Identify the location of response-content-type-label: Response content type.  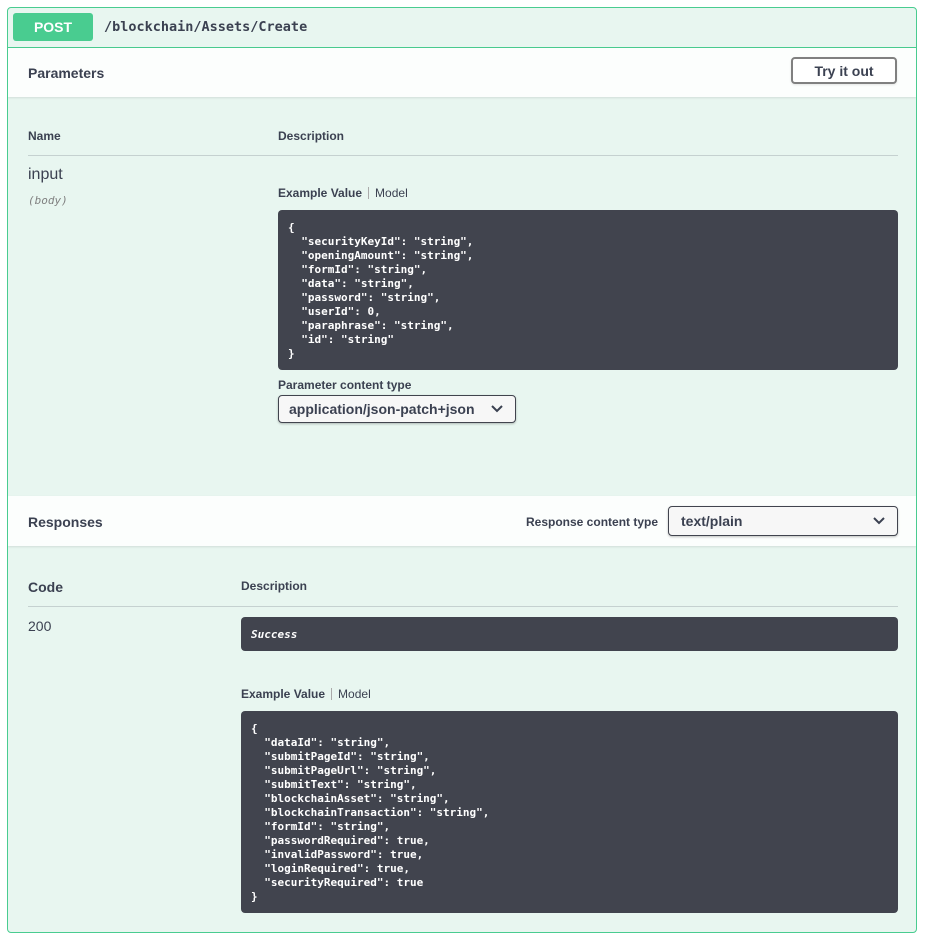
(592, 522).